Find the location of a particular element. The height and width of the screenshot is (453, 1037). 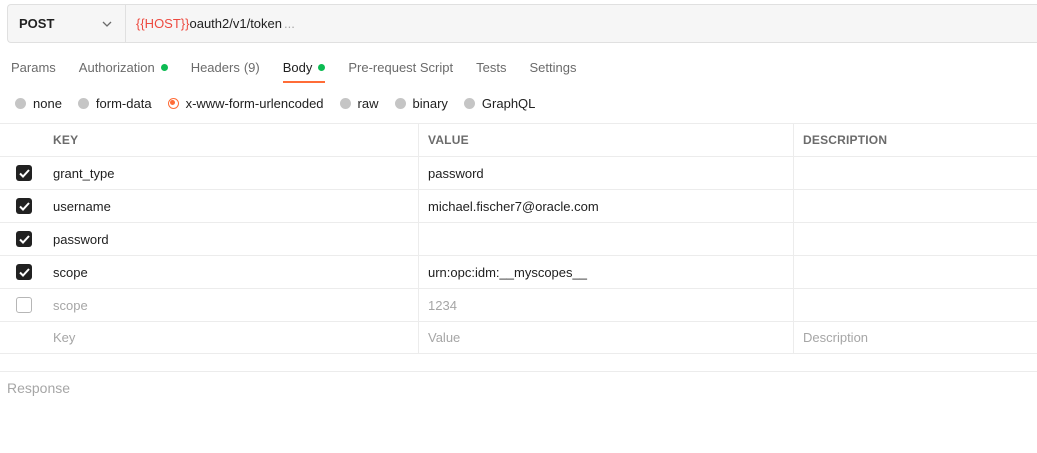

value-cell: password is located at coordinates (606, 173).